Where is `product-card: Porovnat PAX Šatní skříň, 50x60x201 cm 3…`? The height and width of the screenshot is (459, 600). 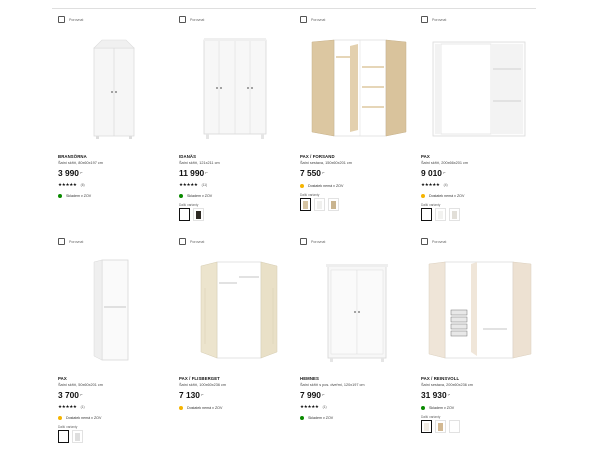 product-card: Porovnat PAX Šatní skříň, 50x60x201 cm 3… is located at coordinates (118, 348).